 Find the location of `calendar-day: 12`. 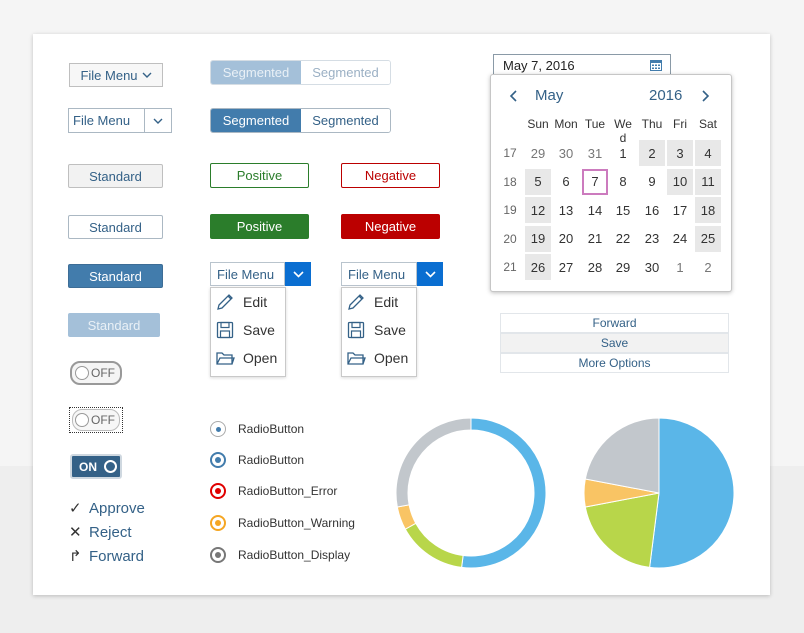

calendar-day: 12 is located at coordinates (538, 210).